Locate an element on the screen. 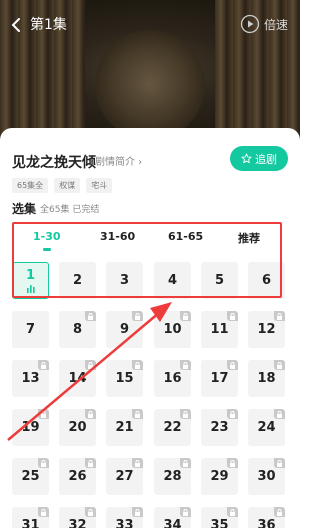  episode-number: 7 is located at coordinates (30, 329).